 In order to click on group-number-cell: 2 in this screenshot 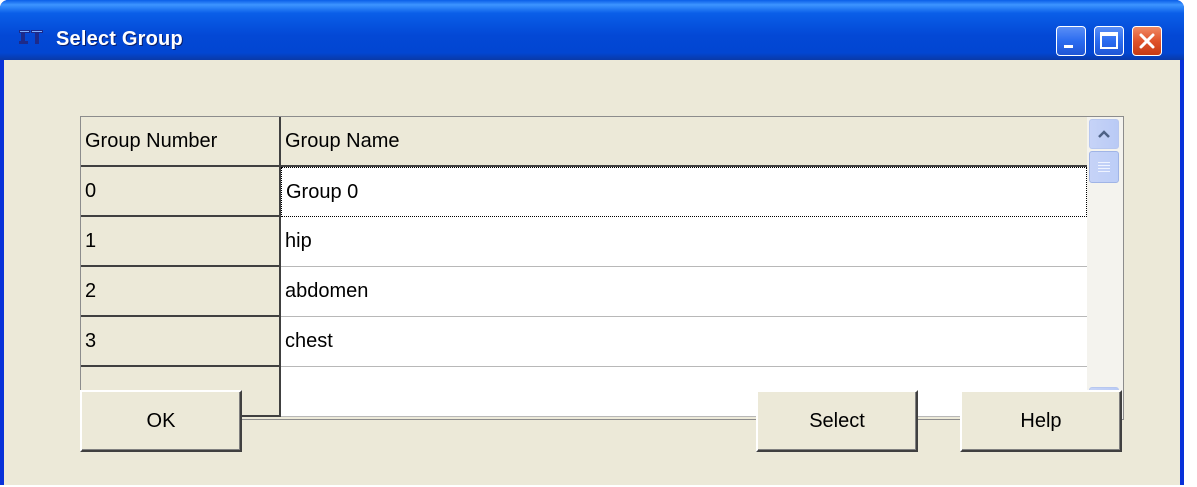, I will do `click(181, 292)`.